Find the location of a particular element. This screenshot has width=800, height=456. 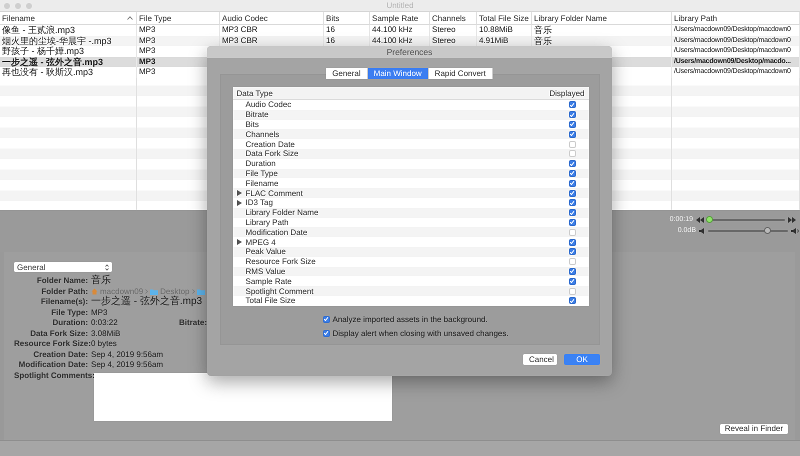

fast-forward-icon is located at coordinates (792, 219).